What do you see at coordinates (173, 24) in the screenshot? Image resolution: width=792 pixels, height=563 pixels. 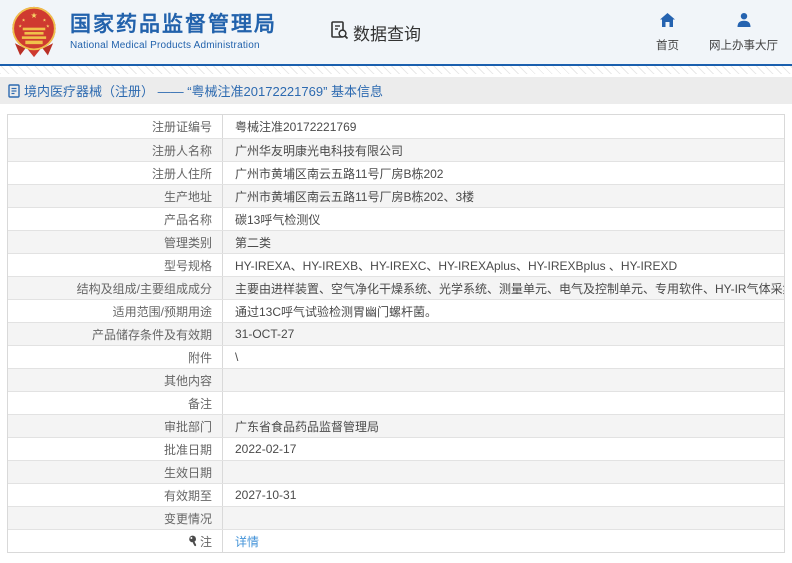 I see `org-name-cn: 国家药品监督管理局` at bounding box center [173, 24].